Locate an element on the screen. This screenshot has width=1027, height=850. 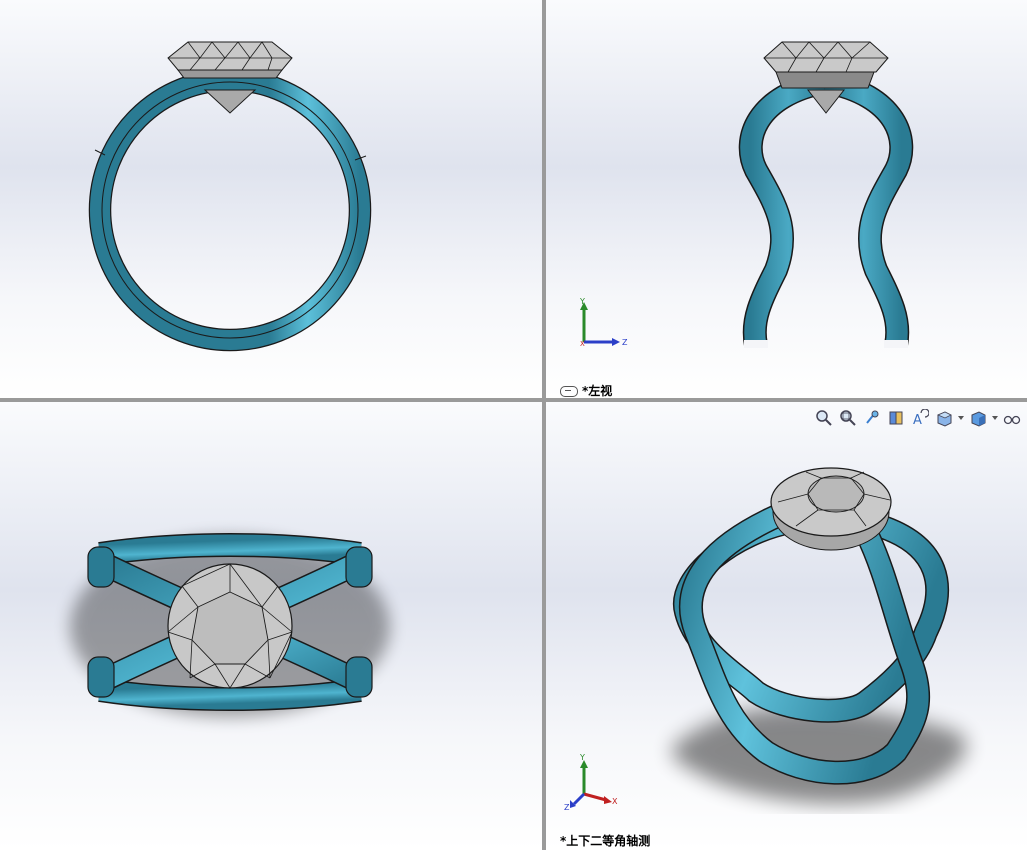
band-left is located at coordinates (784, 209).